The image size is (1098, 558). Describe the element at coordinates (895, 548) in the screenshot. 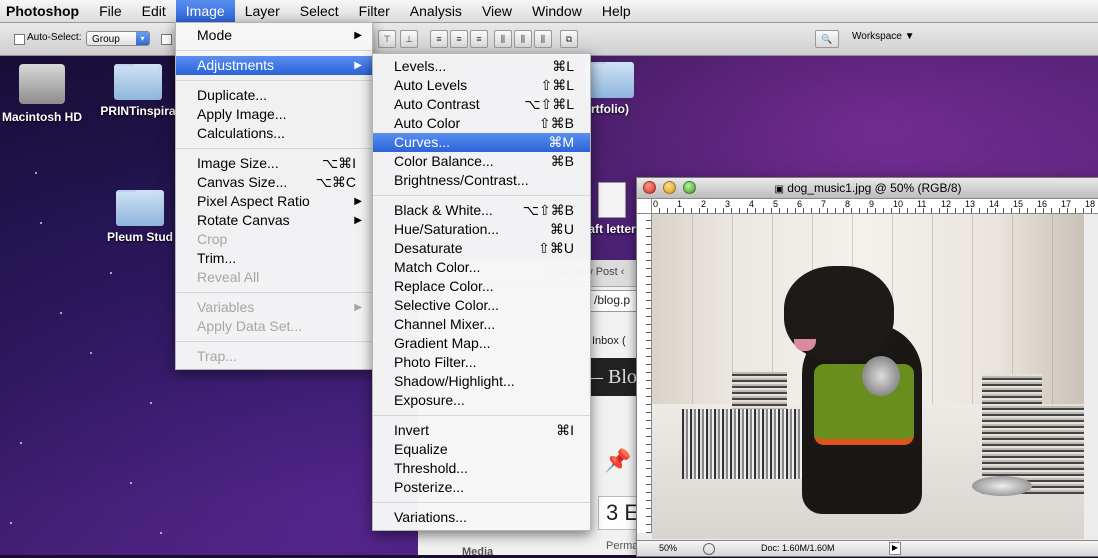

I see `status-menu-arrow-icon: ▶` at that location.